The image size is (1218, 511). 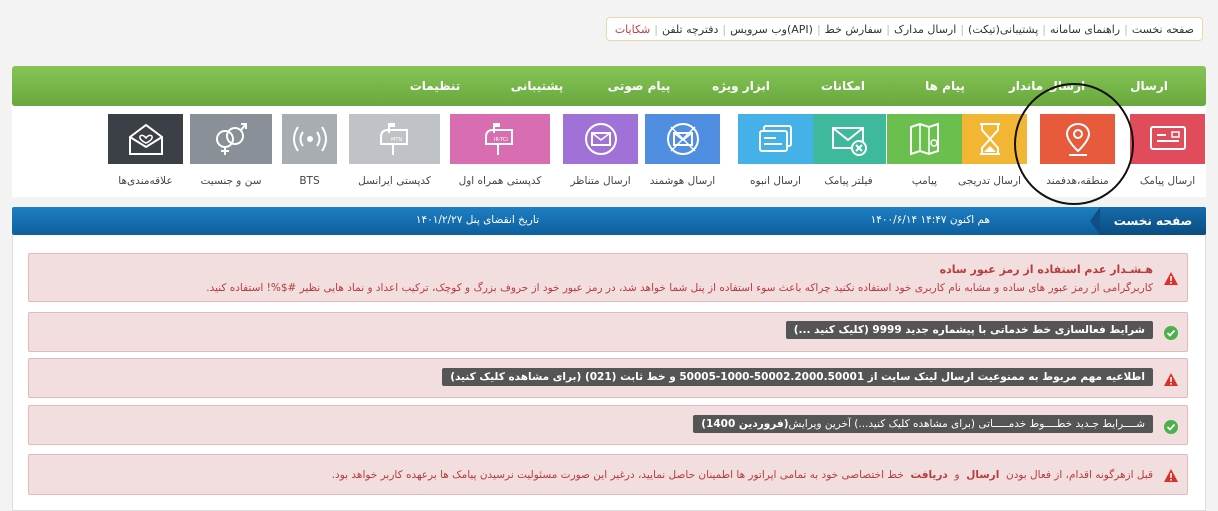 What do you see at coordinates (989, 139) in the screenshot?
I see `hourglass-icon` at bounding box center [989, 139].